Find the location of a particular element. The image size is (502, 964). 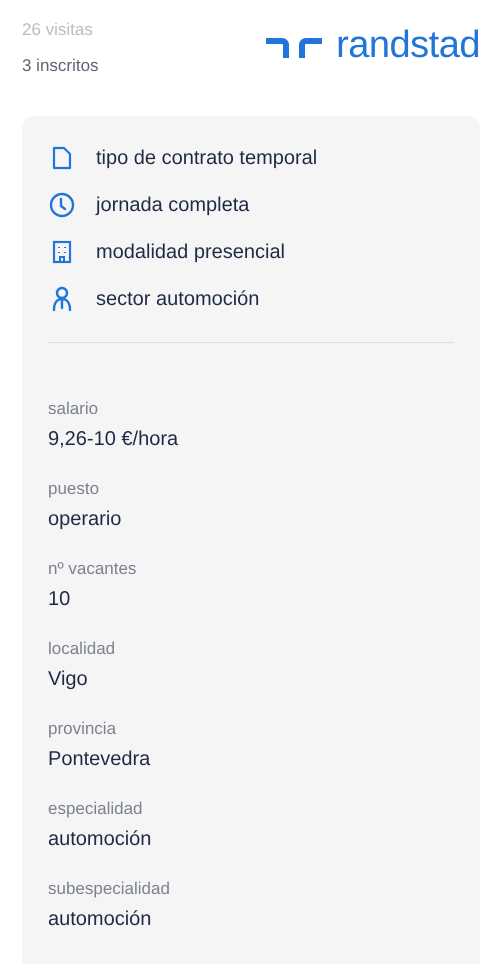

feature-text: jornada completa is located at coordinates (173, 205).